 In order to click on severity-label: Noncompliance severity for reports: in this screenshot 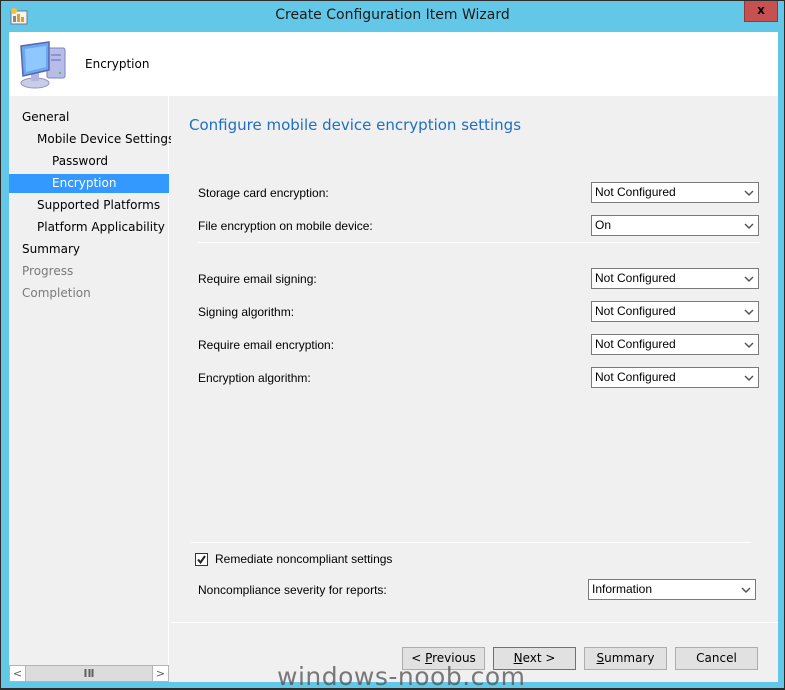, I will do `click(292, 590)`.